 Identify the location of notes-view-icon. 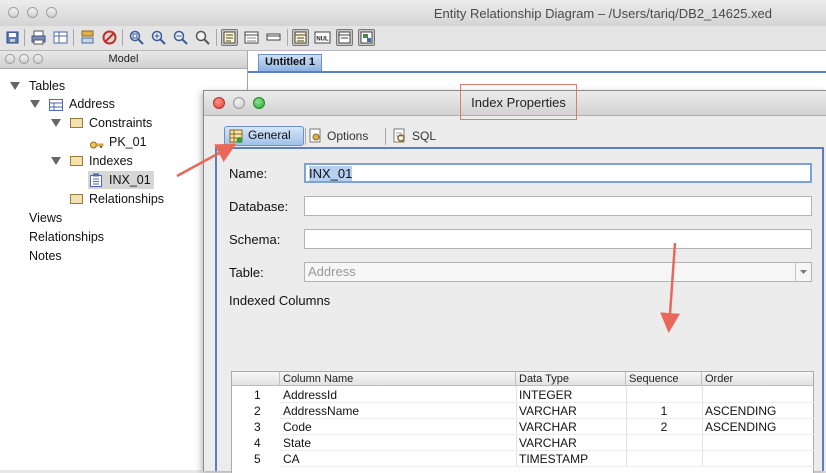
(229, 37).